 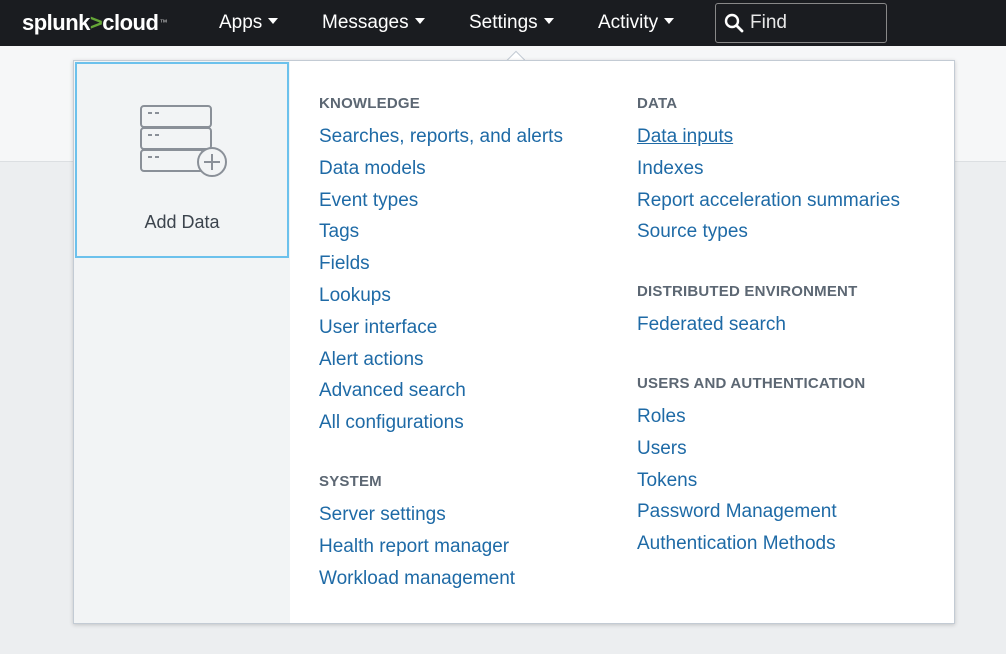 What do you see at coordinates (365, 22) in the screenshot?
I see `nav-messages-label: Messages` at bounding box center [365, 22].